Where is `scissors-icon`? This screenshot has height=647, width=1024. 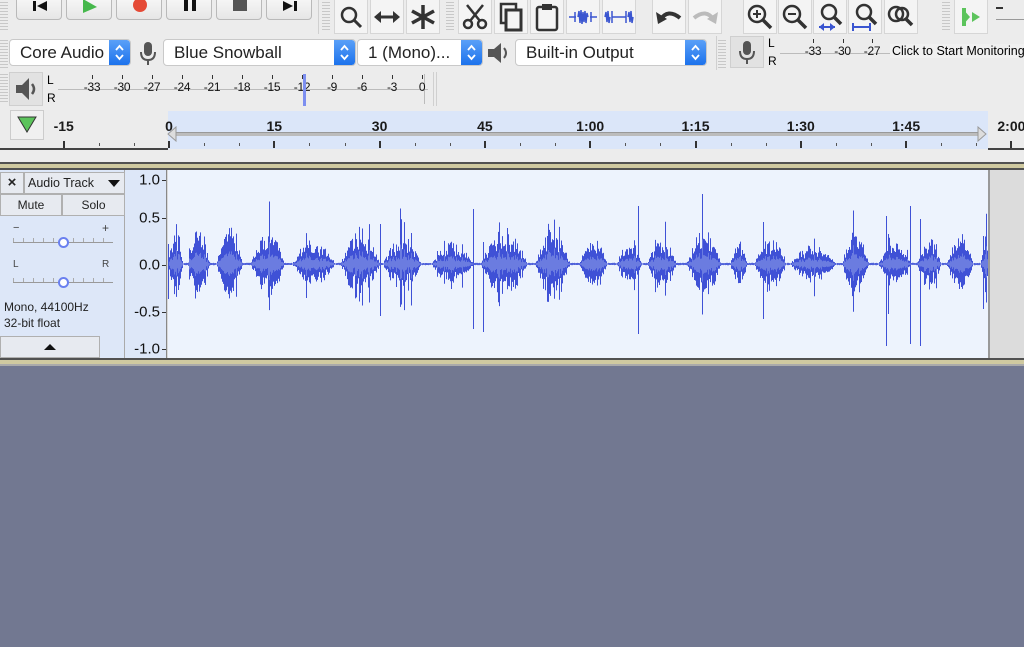 scissors-icon is located at coordinates (475, 16).